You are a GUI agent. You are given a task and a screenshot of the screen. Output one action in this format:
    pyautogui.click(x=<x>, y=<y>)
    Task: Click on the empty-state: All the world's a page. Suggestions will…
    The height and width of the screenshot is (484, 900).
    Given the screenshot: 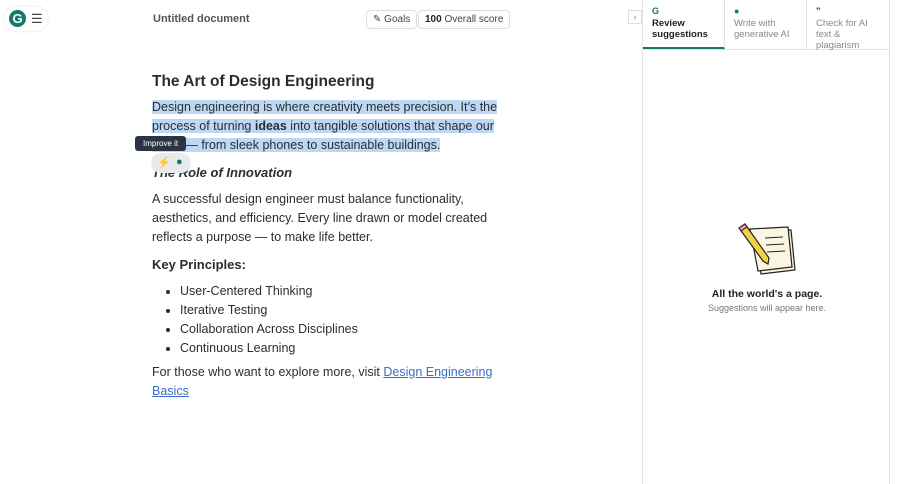 What is the action you would take?
    pyautogui.click(x=767, y=267)
    